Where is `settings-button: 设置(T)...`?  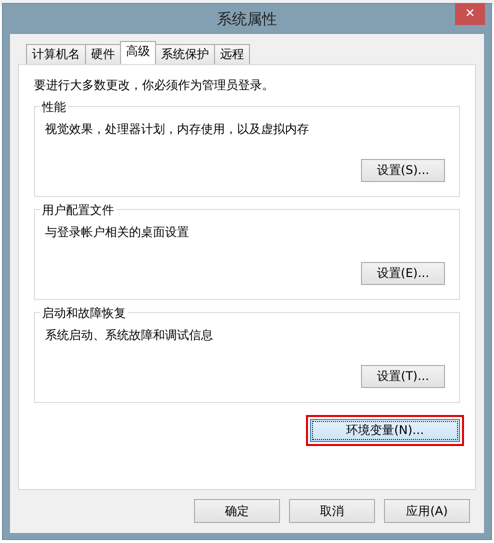 settings-button: 设置(T)... is located at coordinates (403, 376).